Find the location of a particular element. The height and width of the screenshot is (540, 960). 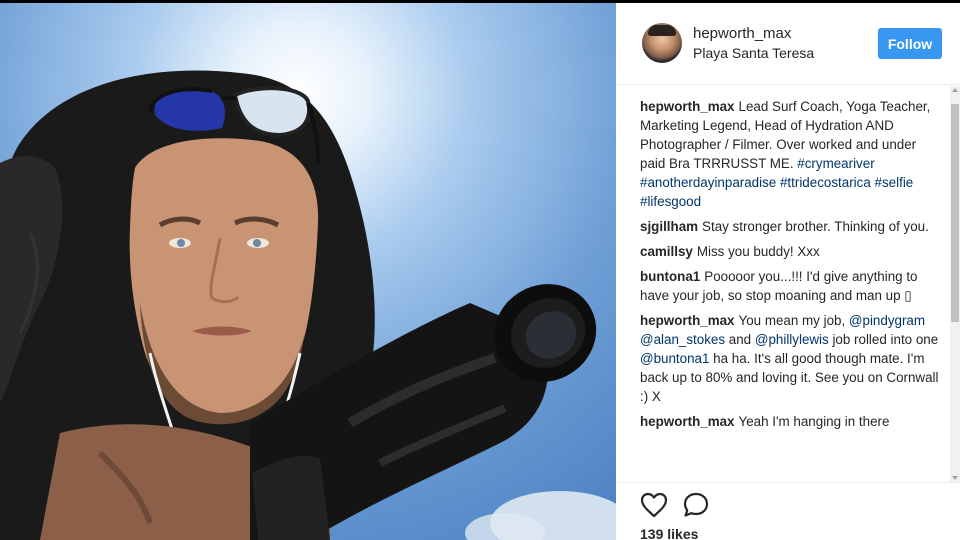

post-username: hepworth_max is located at coordinates (742, 33).